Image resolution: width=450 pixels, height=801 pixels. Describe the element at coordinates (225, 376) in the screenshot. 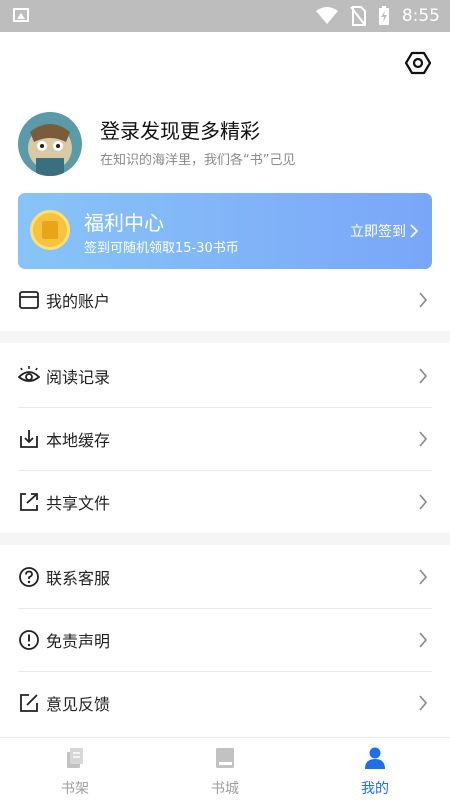

I see `menu-item-reading-history: 阅读记录` at that location.